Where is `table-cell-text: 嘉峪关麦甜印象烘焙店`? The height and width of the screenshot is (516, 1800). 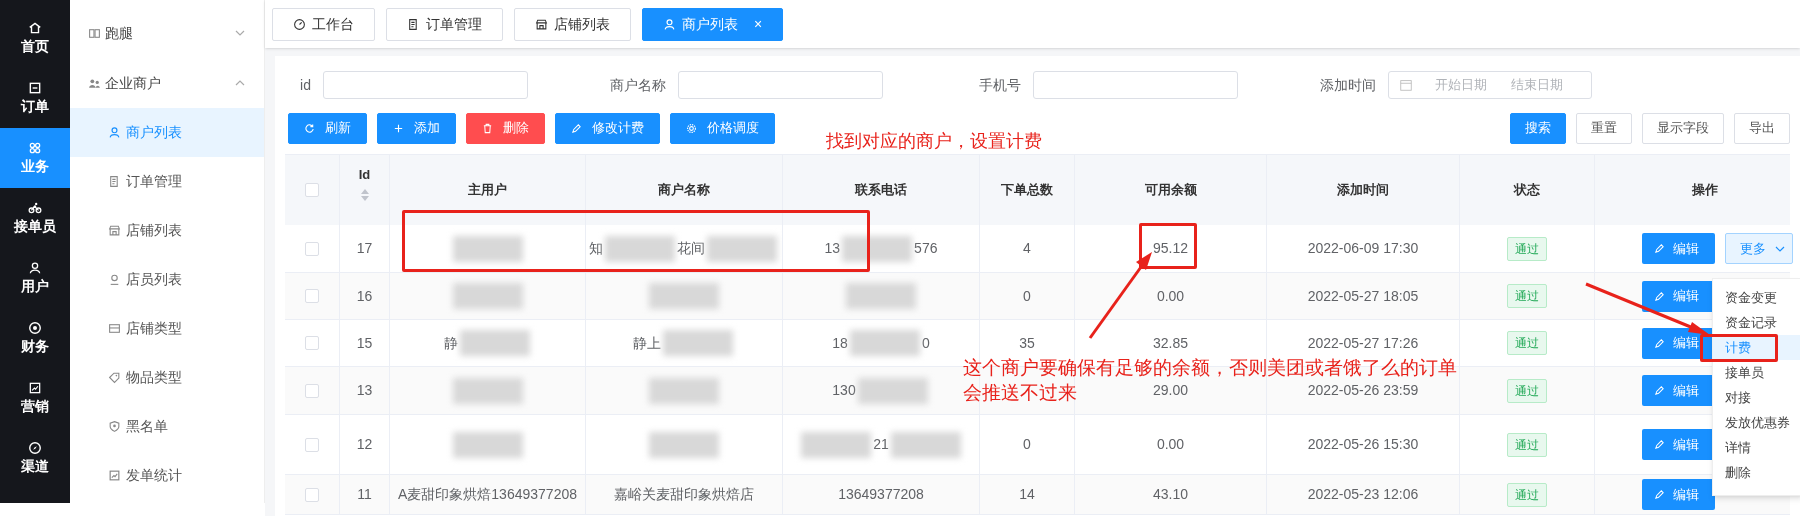 table-cell-text: 嘉峪关麦甜印象烘焙店 is located at coordinates (684, 494).